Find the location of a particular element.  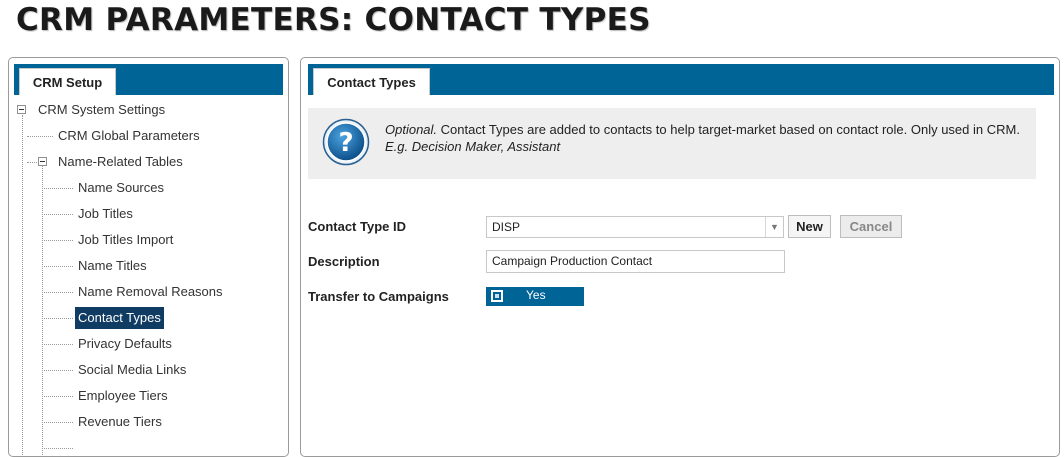

tree-item-name-sources: Name Sources is located at coordinates (121, 188).